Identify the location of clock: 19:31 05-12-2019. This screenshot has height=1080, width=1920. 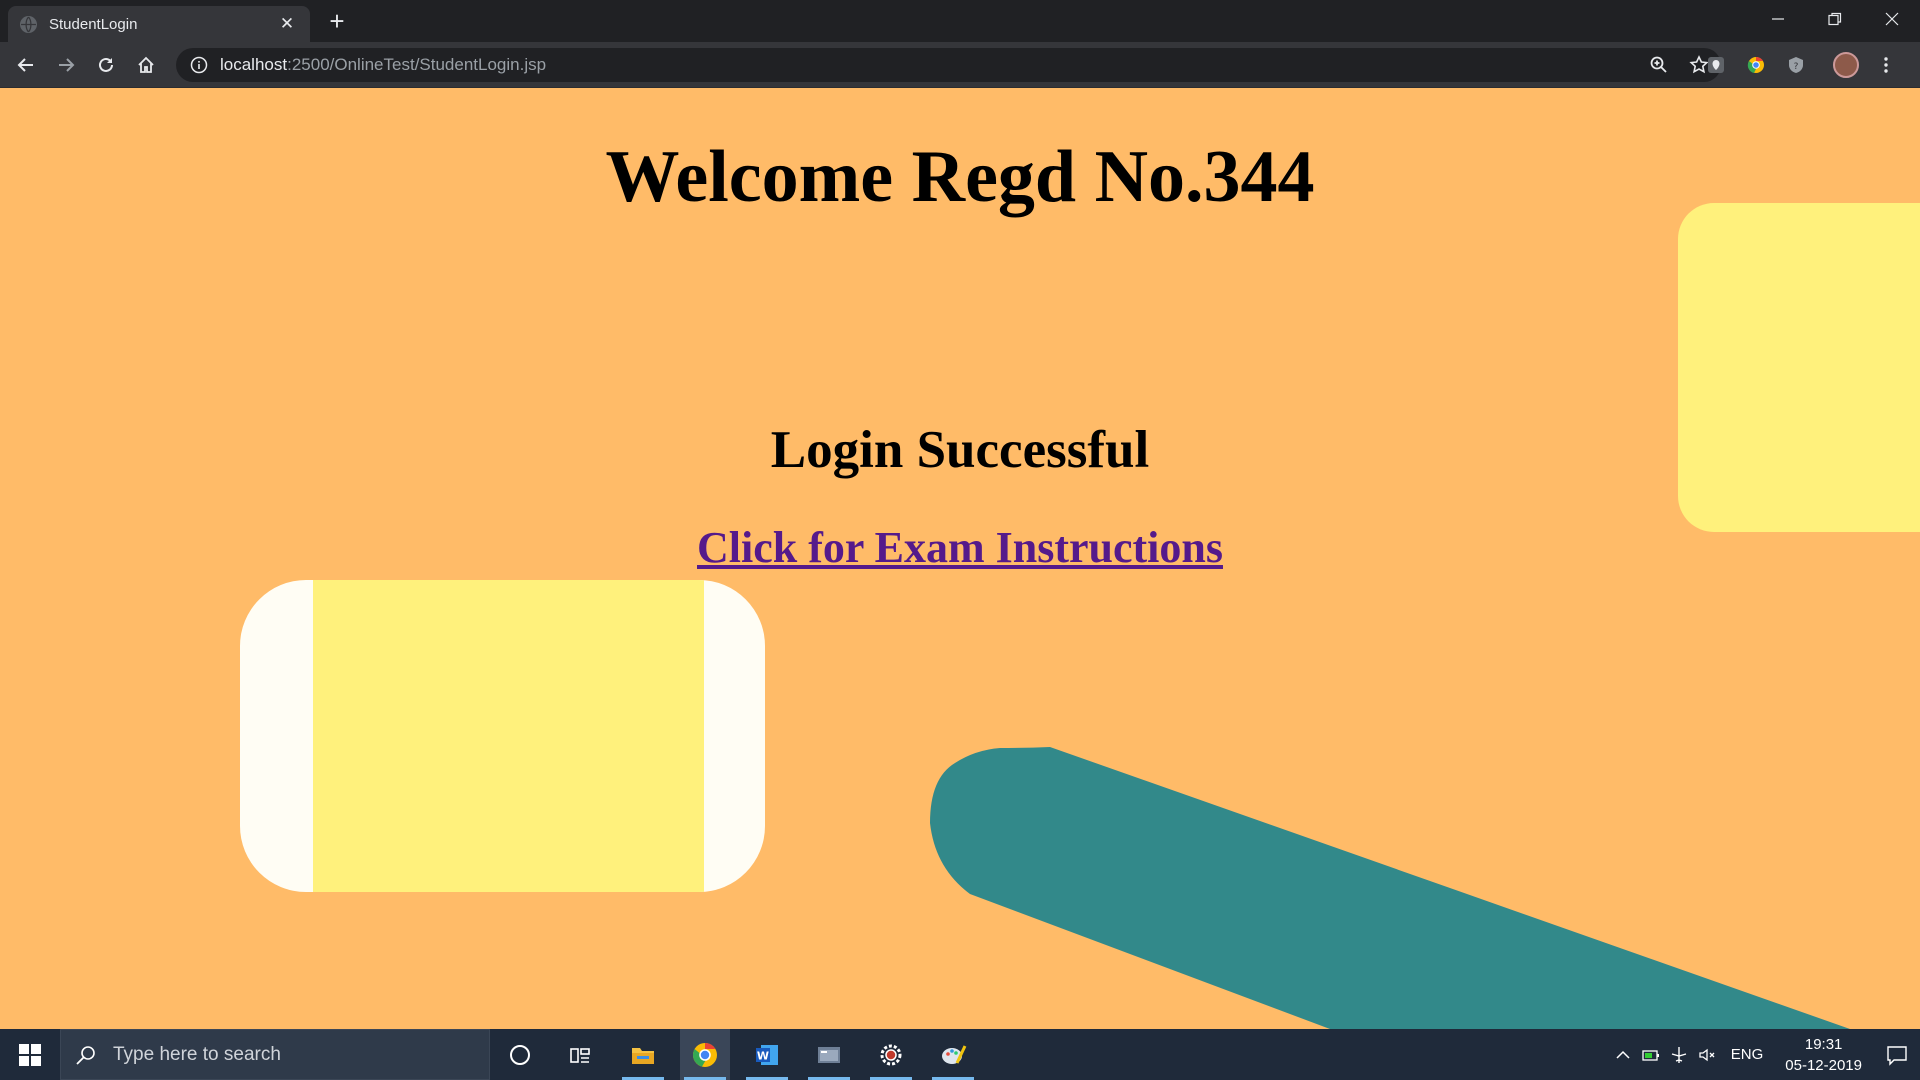
(1823, 1055).